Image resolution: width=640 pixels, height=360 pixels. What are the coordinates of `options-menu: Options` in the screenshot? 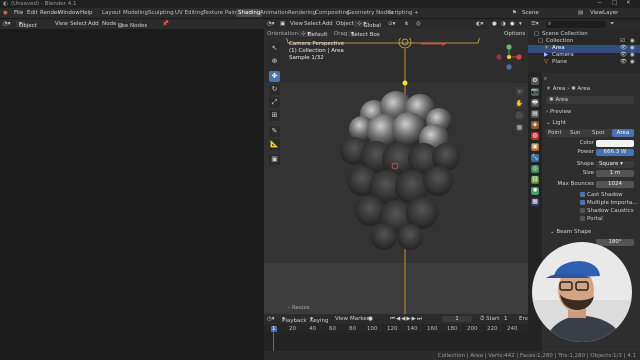 It's located at (514, 34).